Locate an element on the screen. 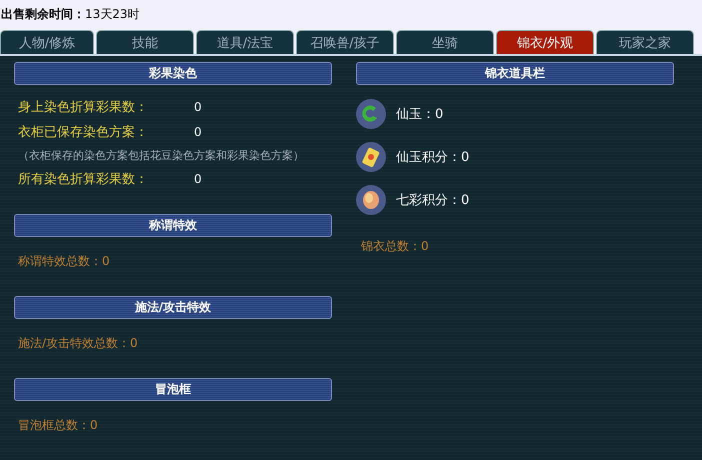 This screenshot has height=460, width=702. card-icon is located at coordinates (371, 157).